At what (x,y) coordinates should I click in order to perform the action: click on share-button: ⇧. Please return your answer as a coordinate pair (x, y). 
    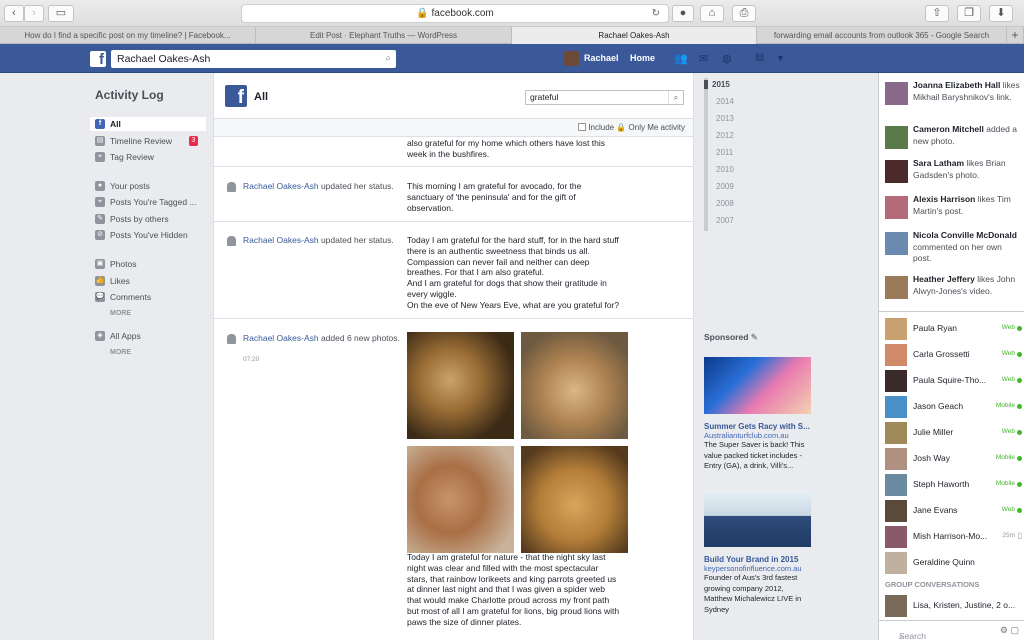
    Looking at the image, I should click on (937, 13).